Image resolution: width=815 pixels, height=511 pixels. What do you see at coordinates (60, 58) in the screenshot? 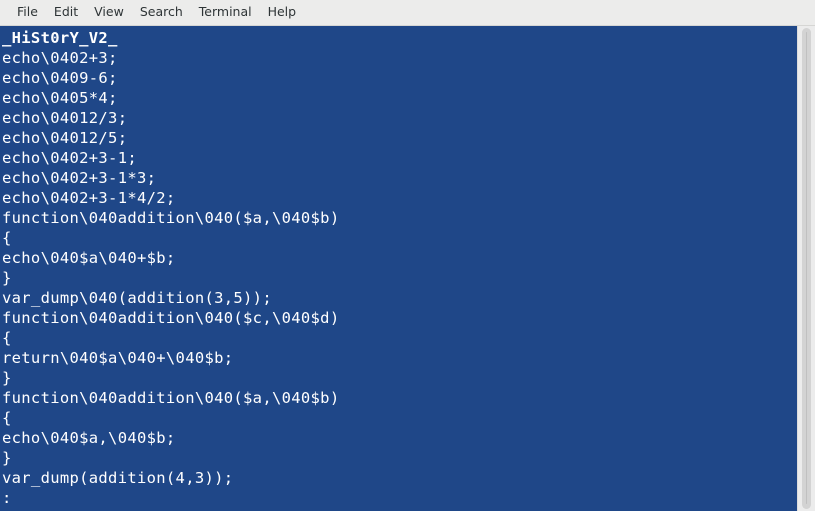
I see `terminal-line: echo\0402+3;` at bounding box center [60, 58].